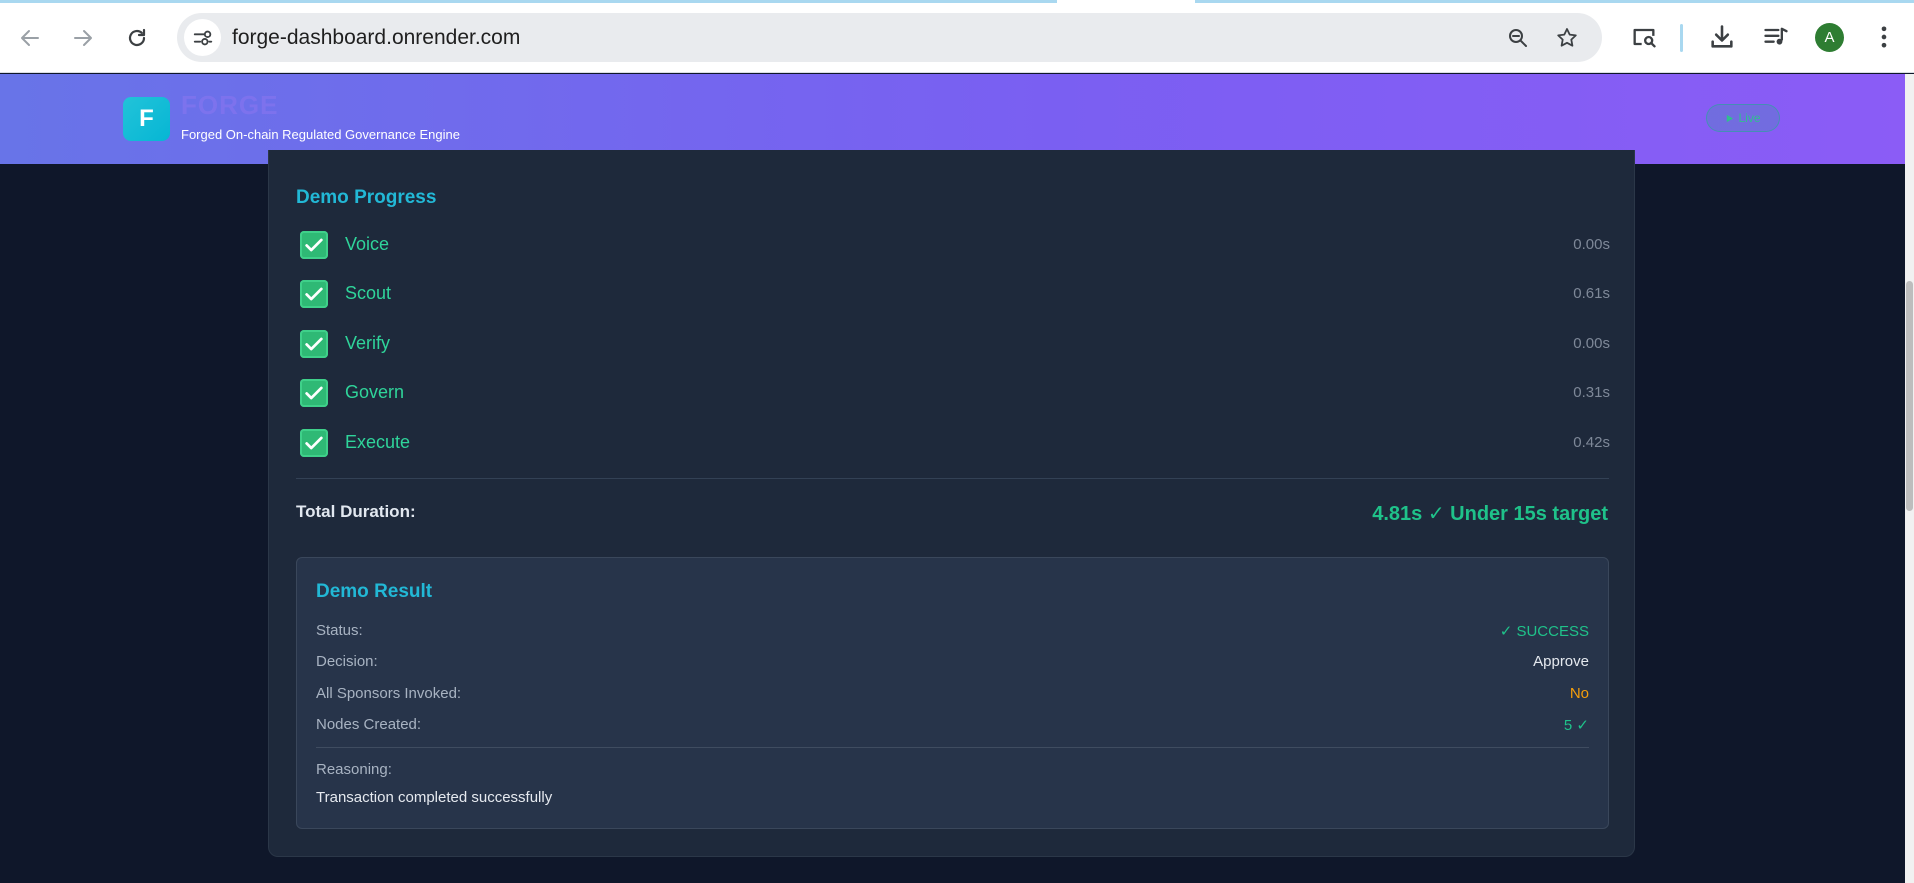  Describe the element at coordinates (952, 478) in the screenshot. I see `progress-divider` at that location.